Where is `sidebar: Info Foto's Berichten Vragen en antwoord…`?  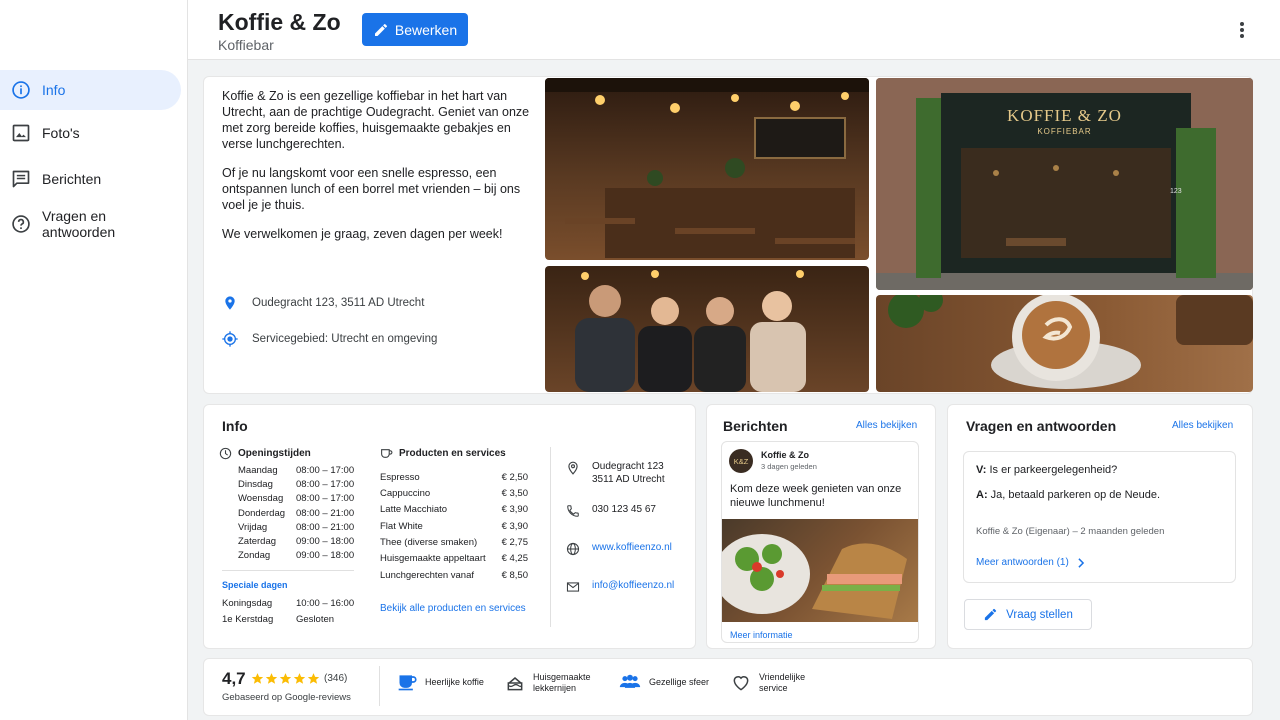 sidebar: Info Foto's Berichten Vragen en antwoord… is located at coordinates (94, 390).